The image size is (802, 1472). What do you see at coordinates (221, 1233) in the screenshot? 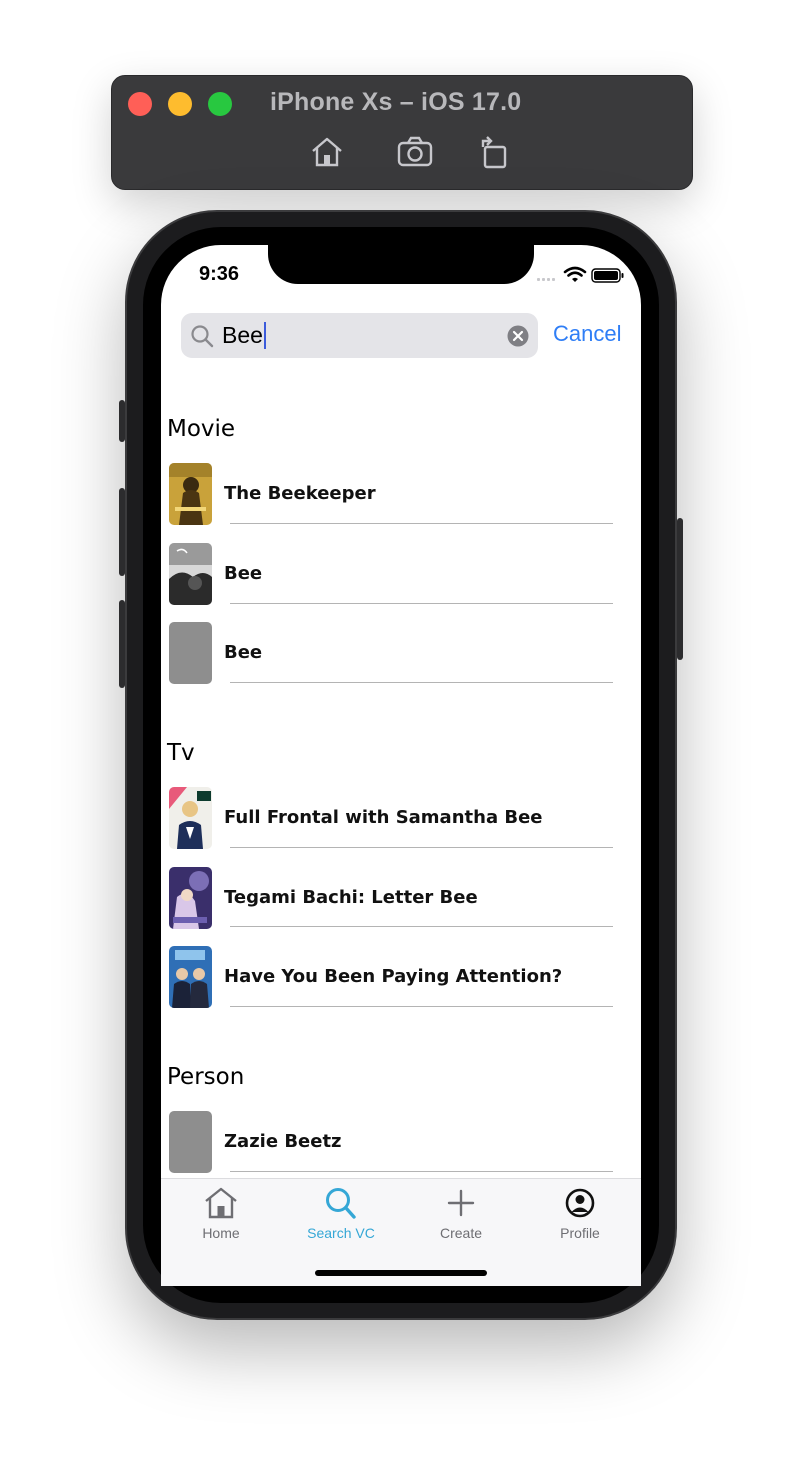
I see `tab-home: Home` at bounding box center [221, 1233].